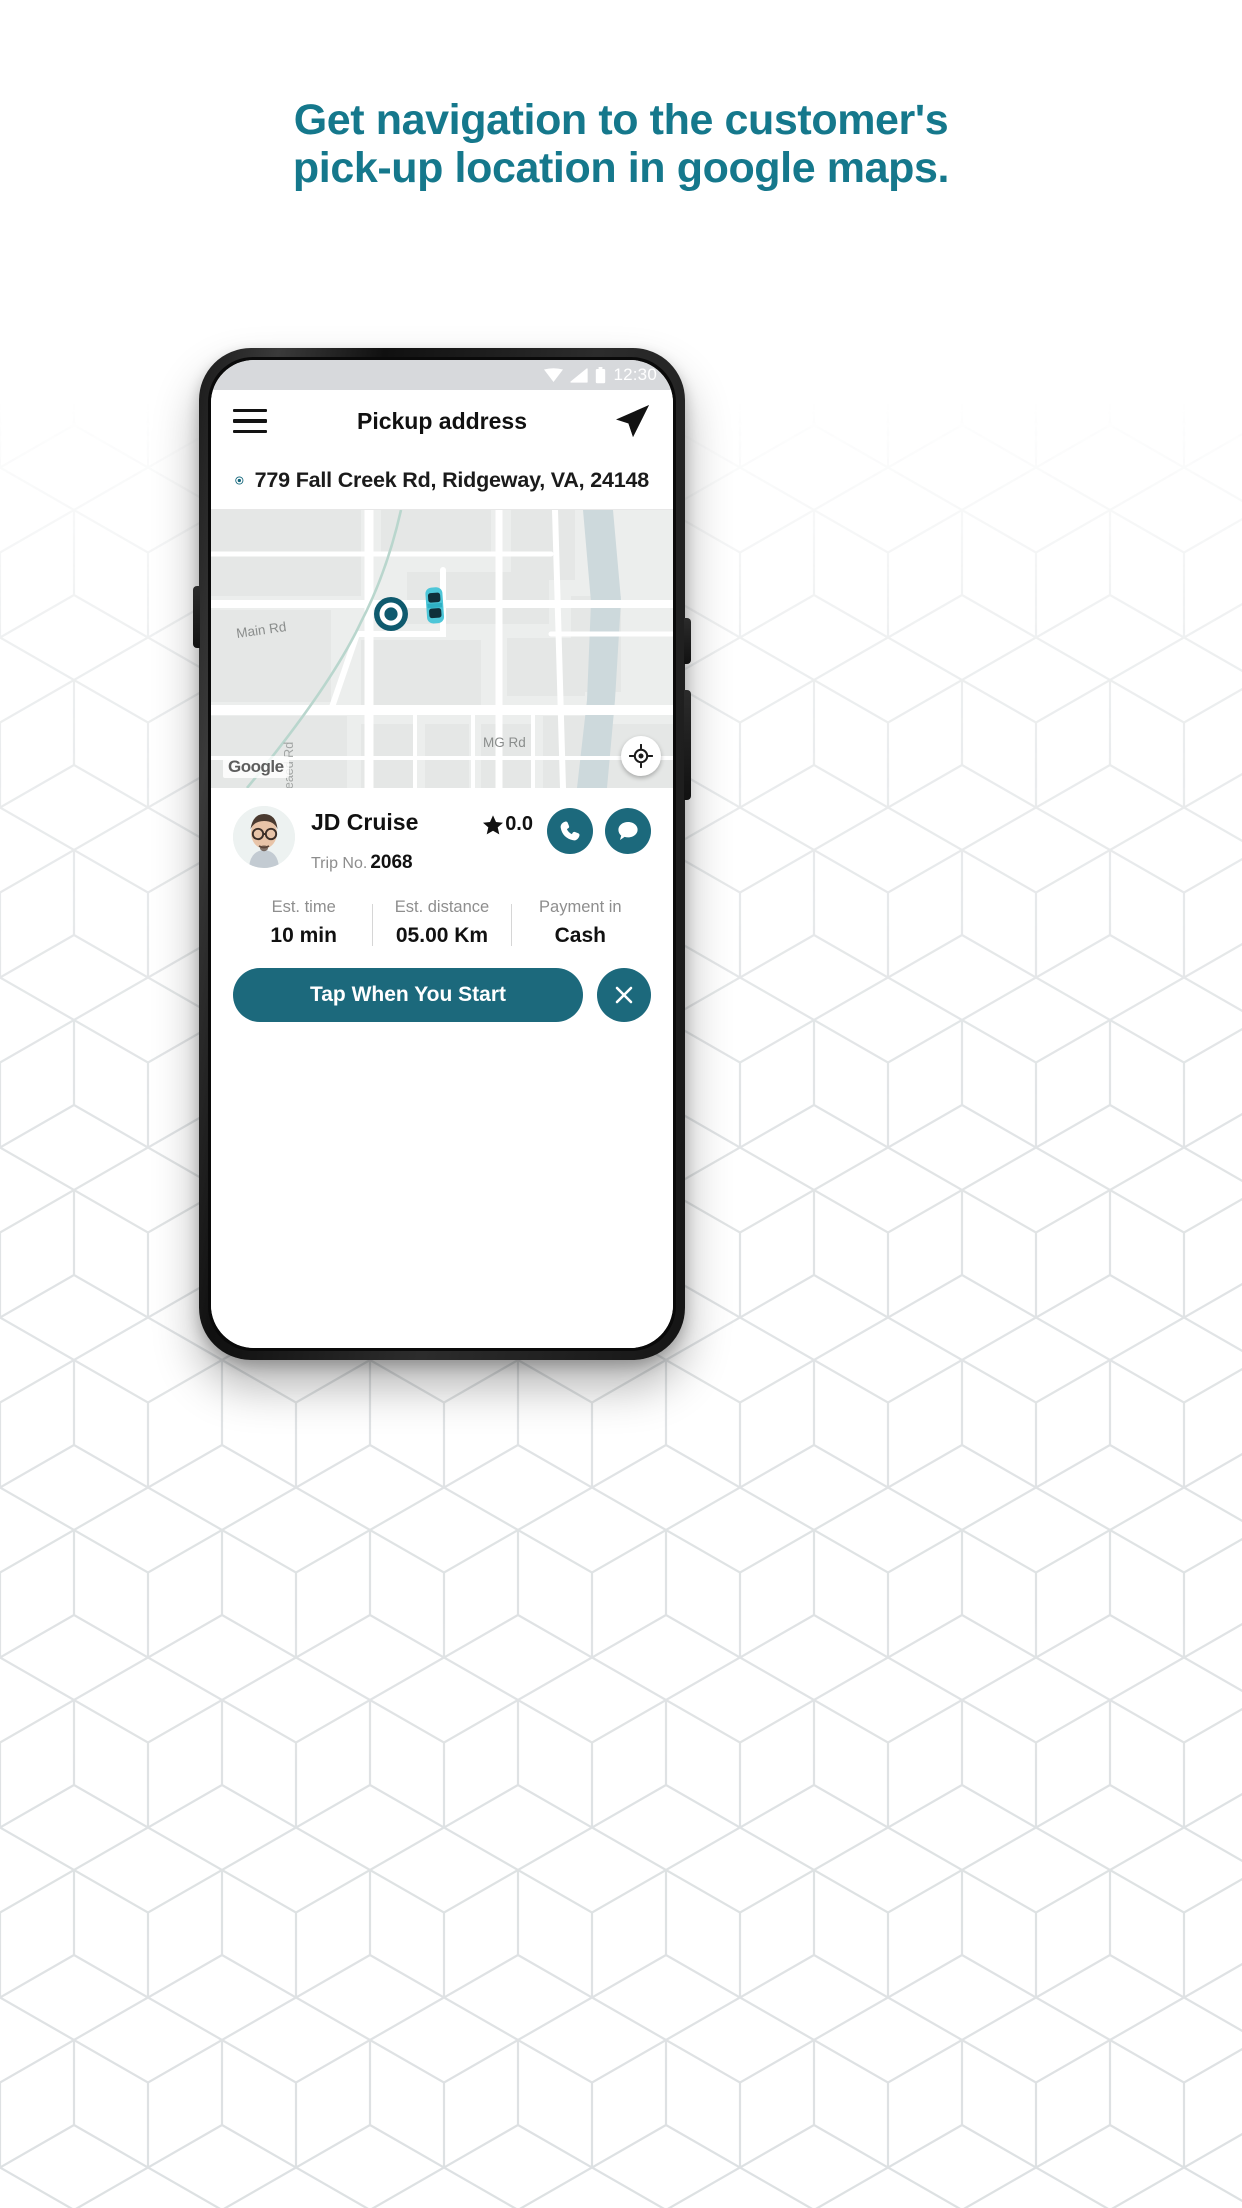 This screenshot has width=1242, height=2208. I want to click on close-x-icon, so click(624, 995).